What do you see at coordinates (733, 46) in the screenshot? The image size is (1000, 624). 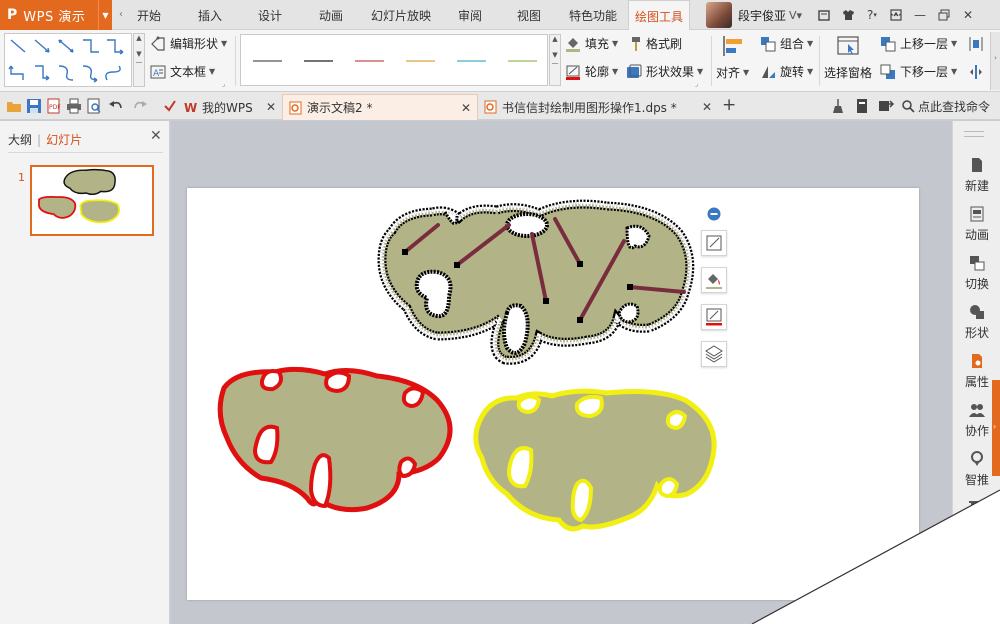 I see `align-icon` at bounding box center [733, 46].